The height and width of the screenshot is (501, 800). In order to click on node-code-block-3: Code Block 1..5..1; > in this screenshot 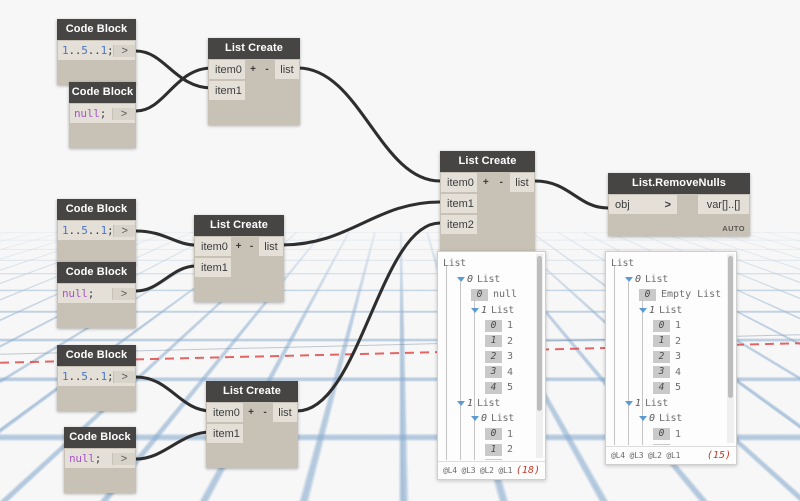, I will do `click(96, 232)`.